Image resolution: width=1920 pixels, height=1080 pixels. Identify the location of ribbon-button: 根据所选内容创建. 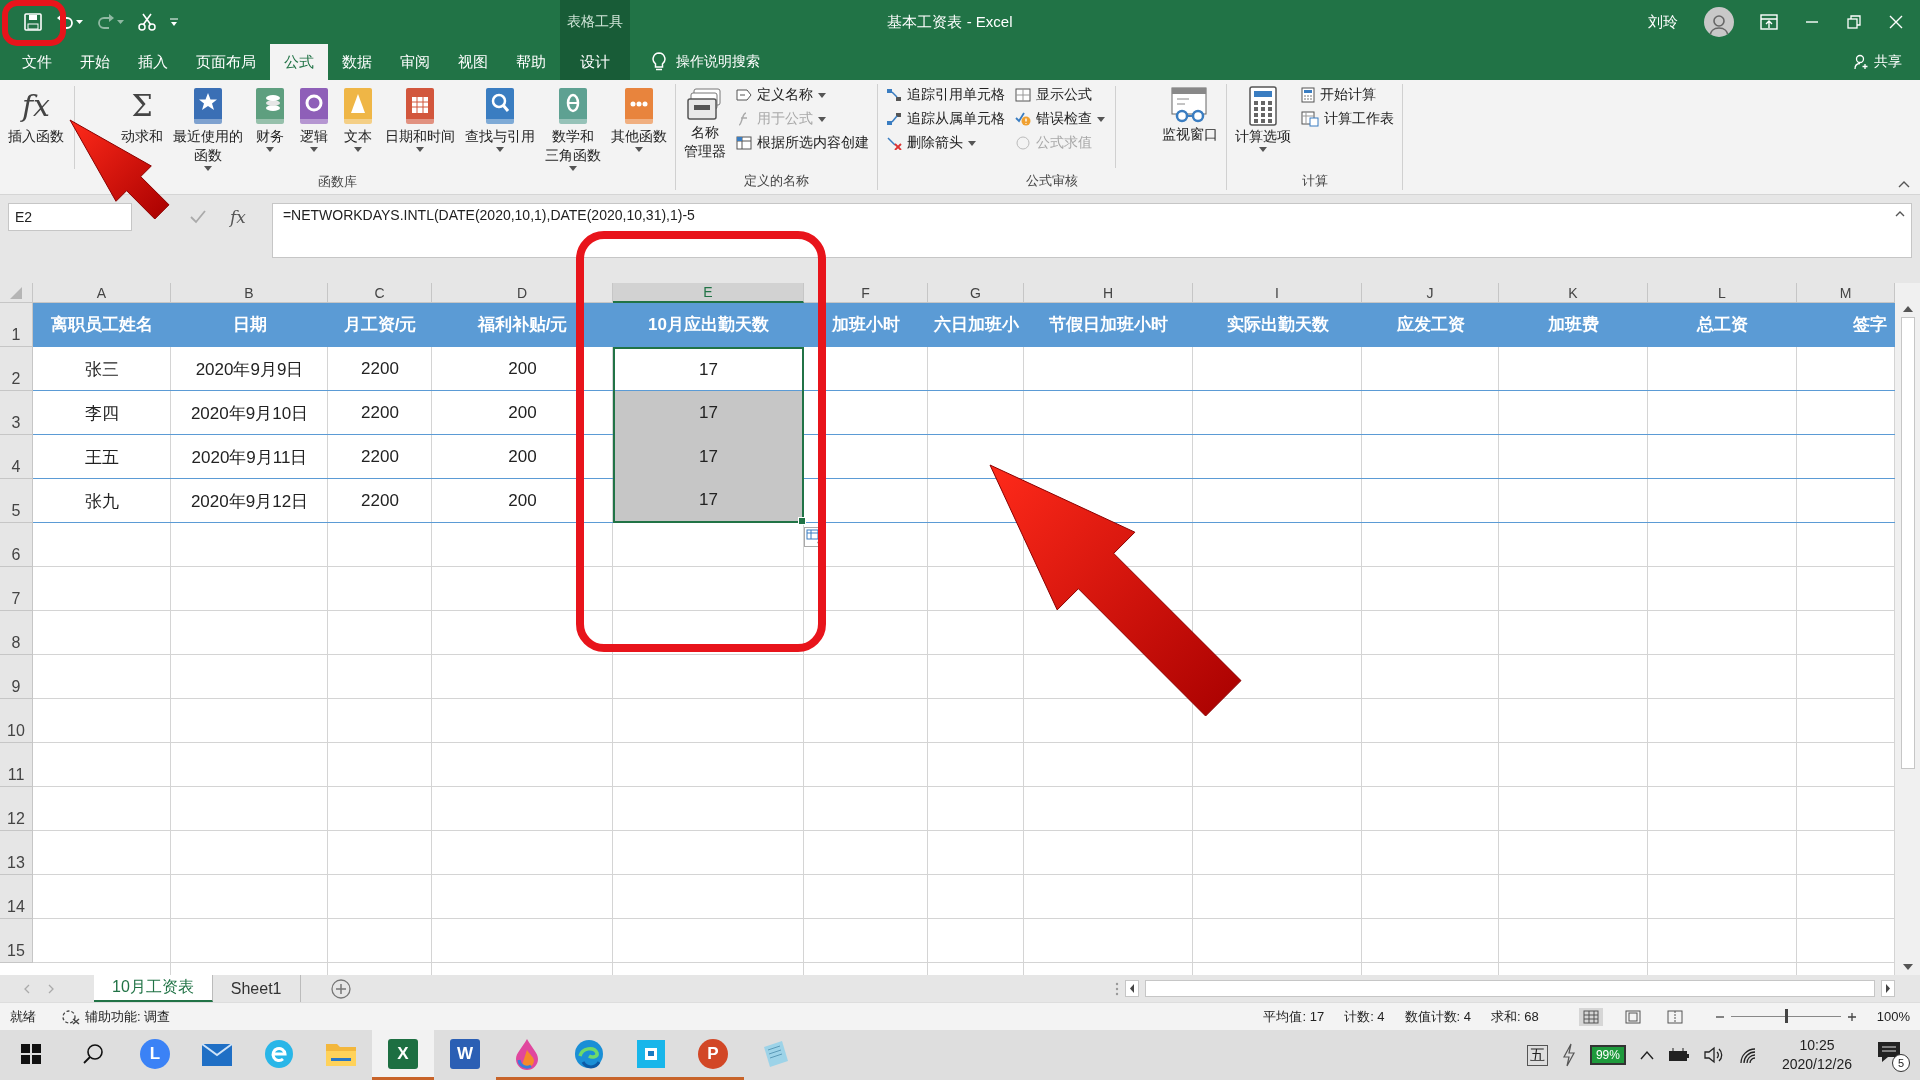
(802, 143).